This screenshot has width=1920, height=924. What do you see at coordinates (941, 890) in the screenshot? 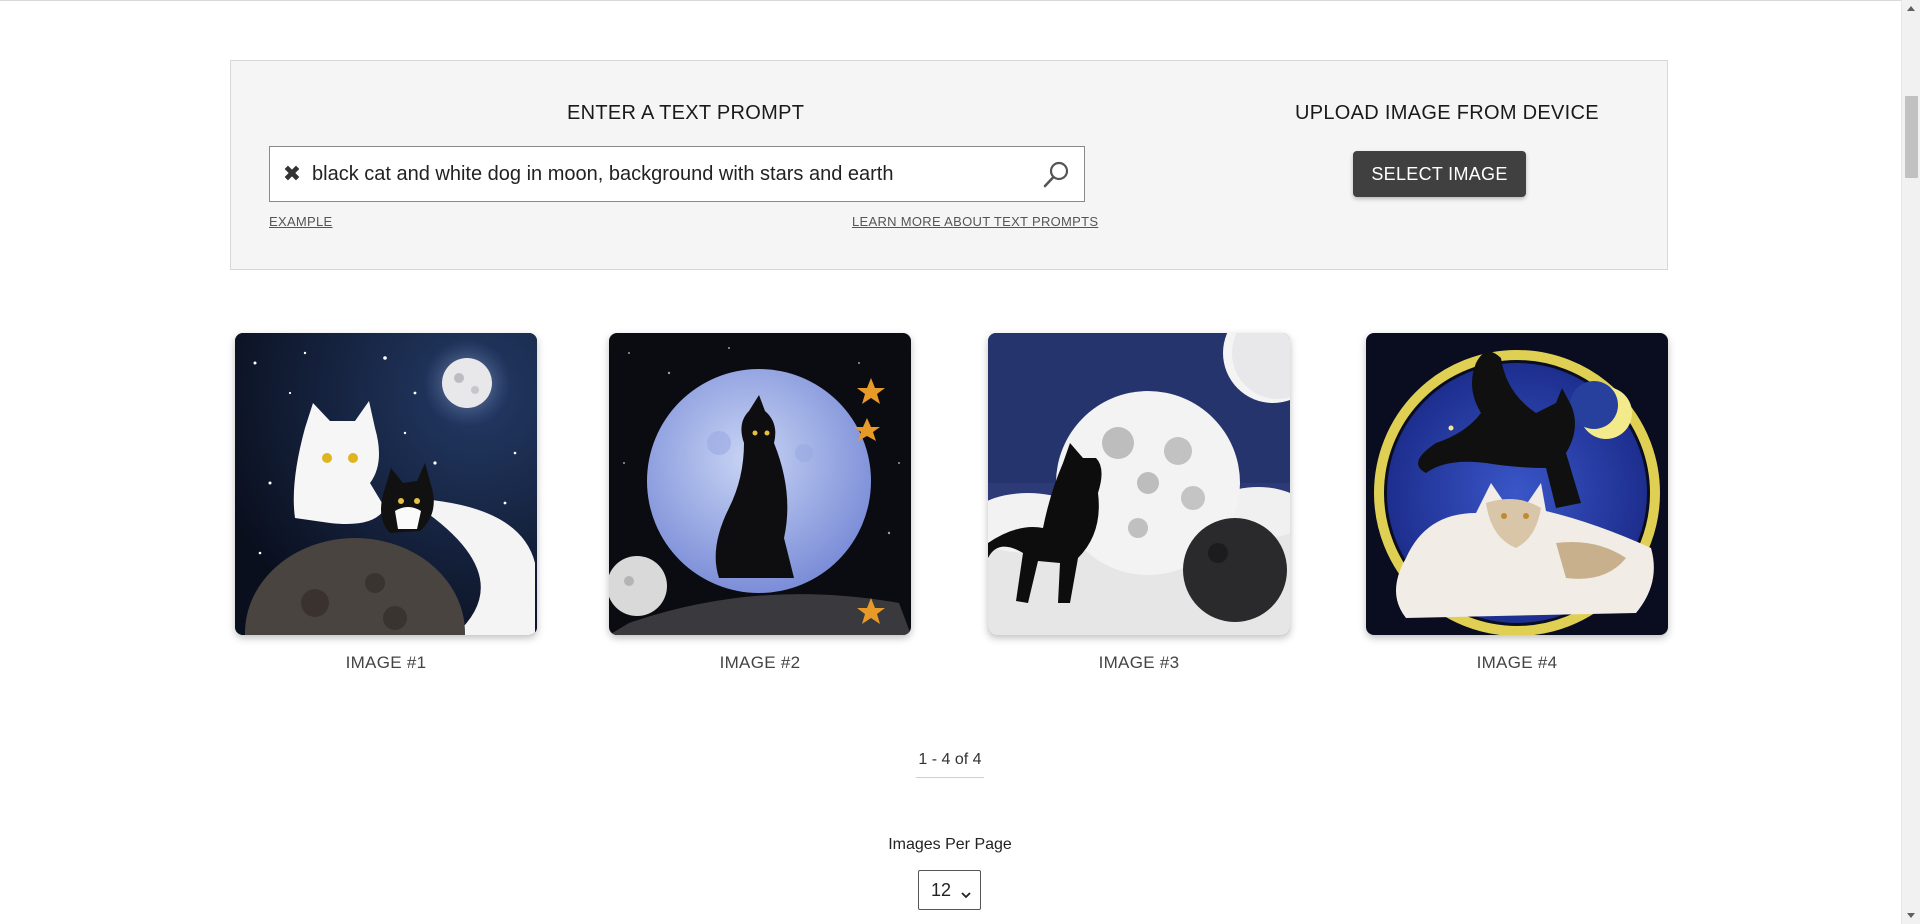
I see `images-per-page-value: 12` at bounding box center [941, 890].